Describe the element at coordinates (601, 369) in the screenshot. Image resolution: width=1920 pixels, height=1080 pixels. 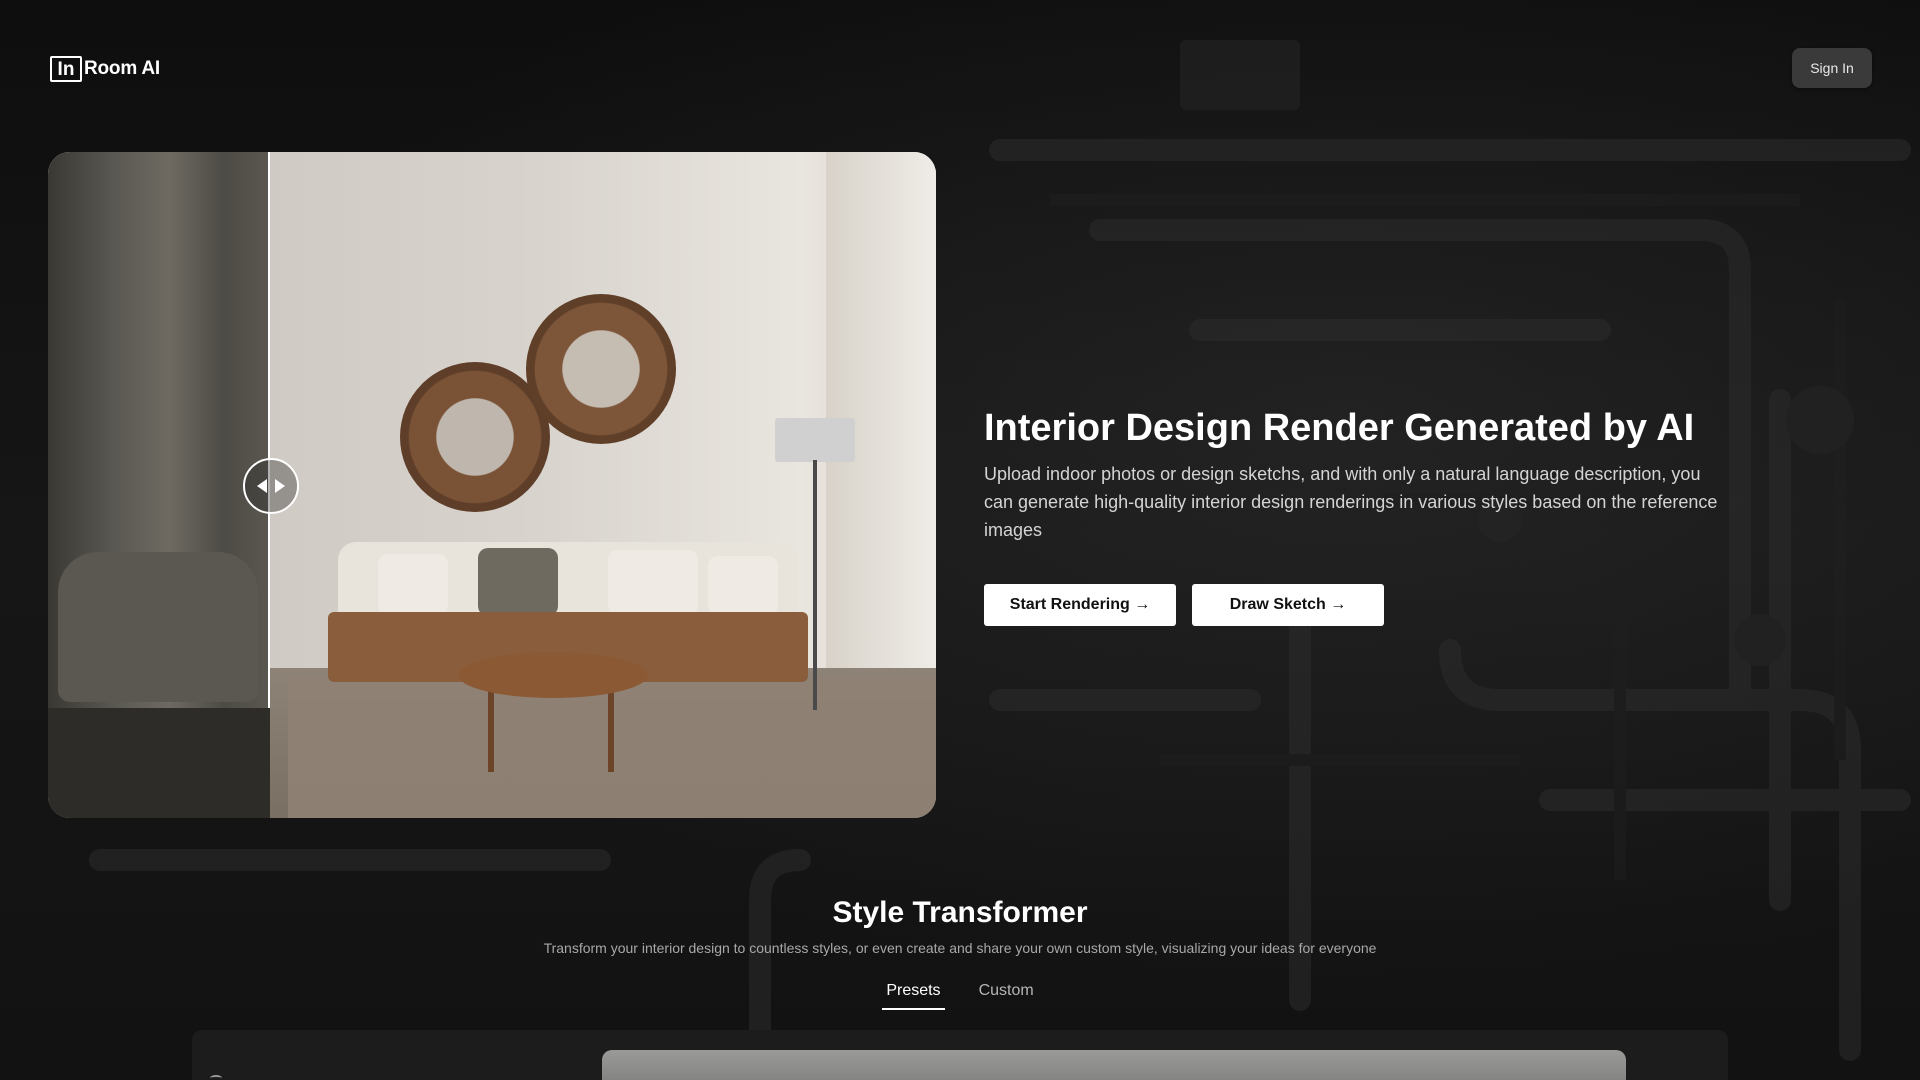
I see `round-mirror-right` at that location.